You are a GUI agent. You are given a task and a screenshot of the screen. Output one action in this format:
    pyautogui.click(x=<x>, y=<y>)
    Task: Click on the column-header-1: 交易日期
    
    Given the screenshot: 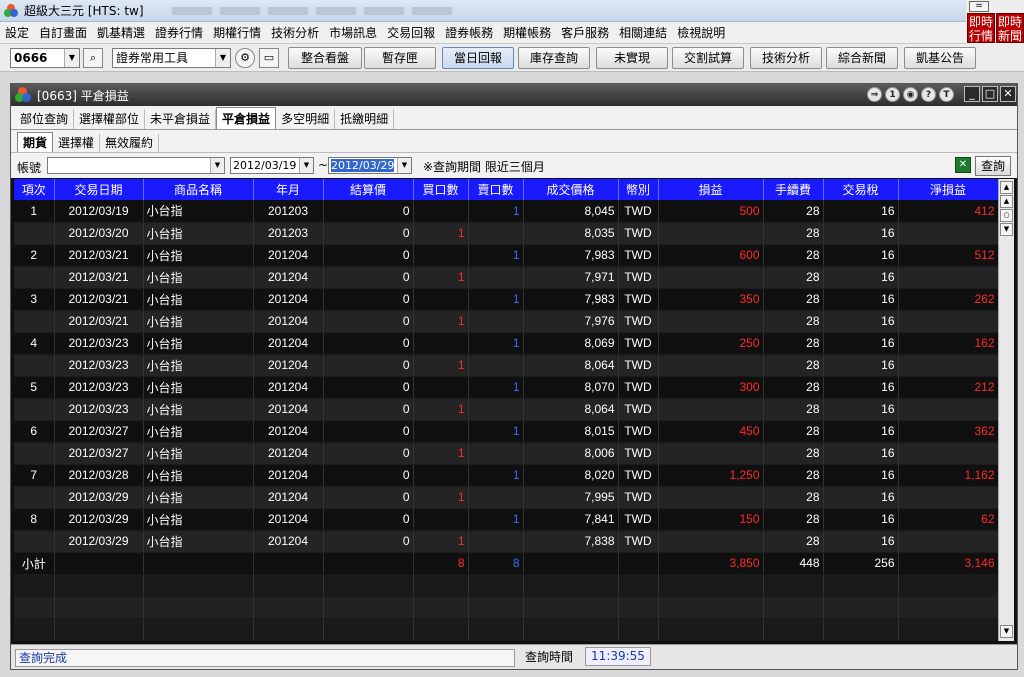 What is the action you would take?
    pyautogui.click(x=99, y=189)
    